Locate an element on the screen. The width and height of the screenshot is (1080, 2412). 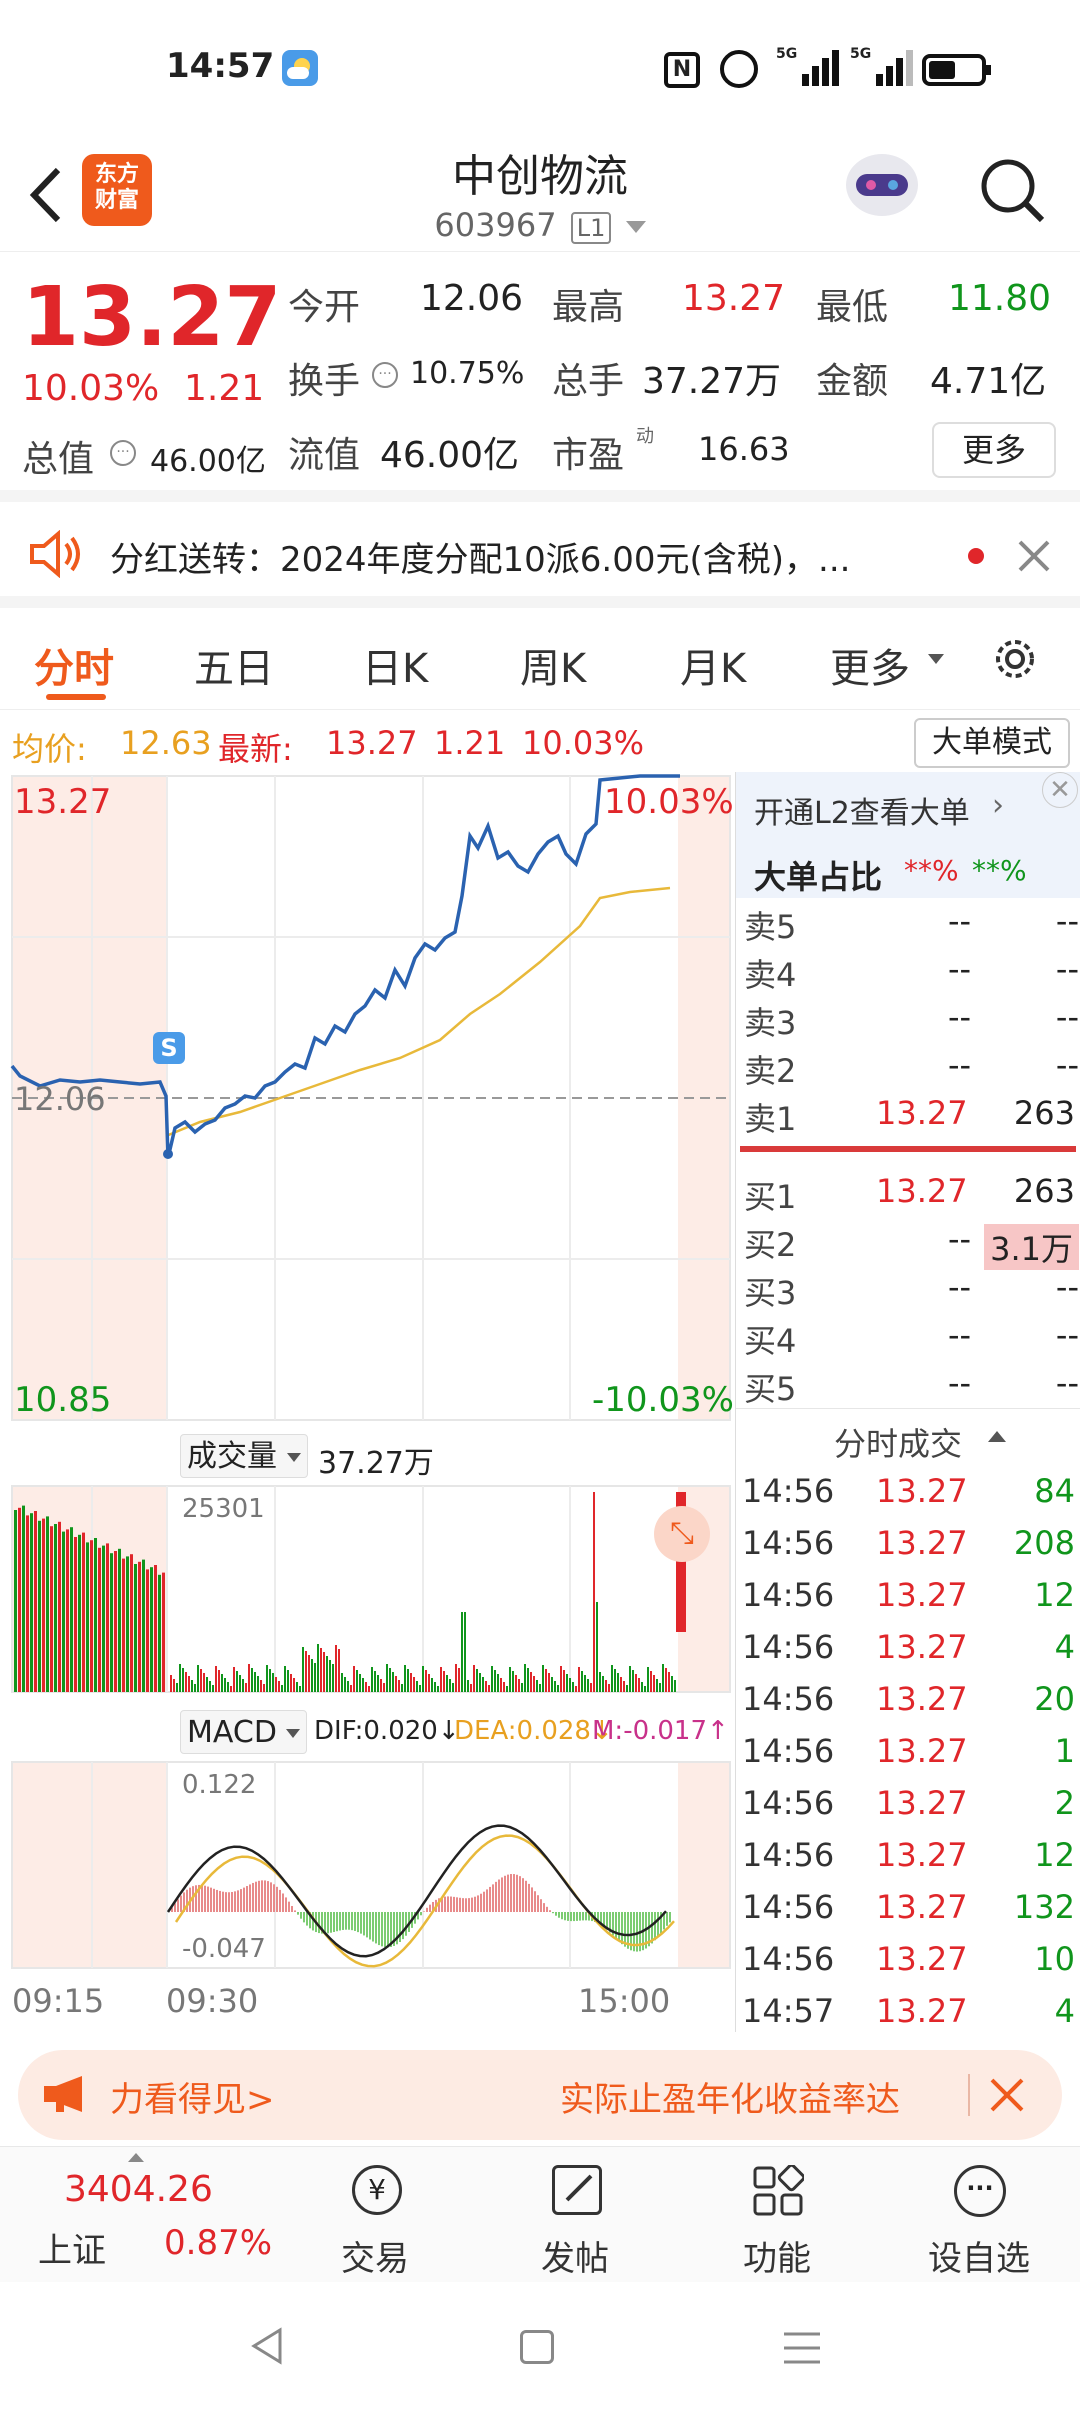
volume-selector: 成交量 is located at coordinates (244, 1456).